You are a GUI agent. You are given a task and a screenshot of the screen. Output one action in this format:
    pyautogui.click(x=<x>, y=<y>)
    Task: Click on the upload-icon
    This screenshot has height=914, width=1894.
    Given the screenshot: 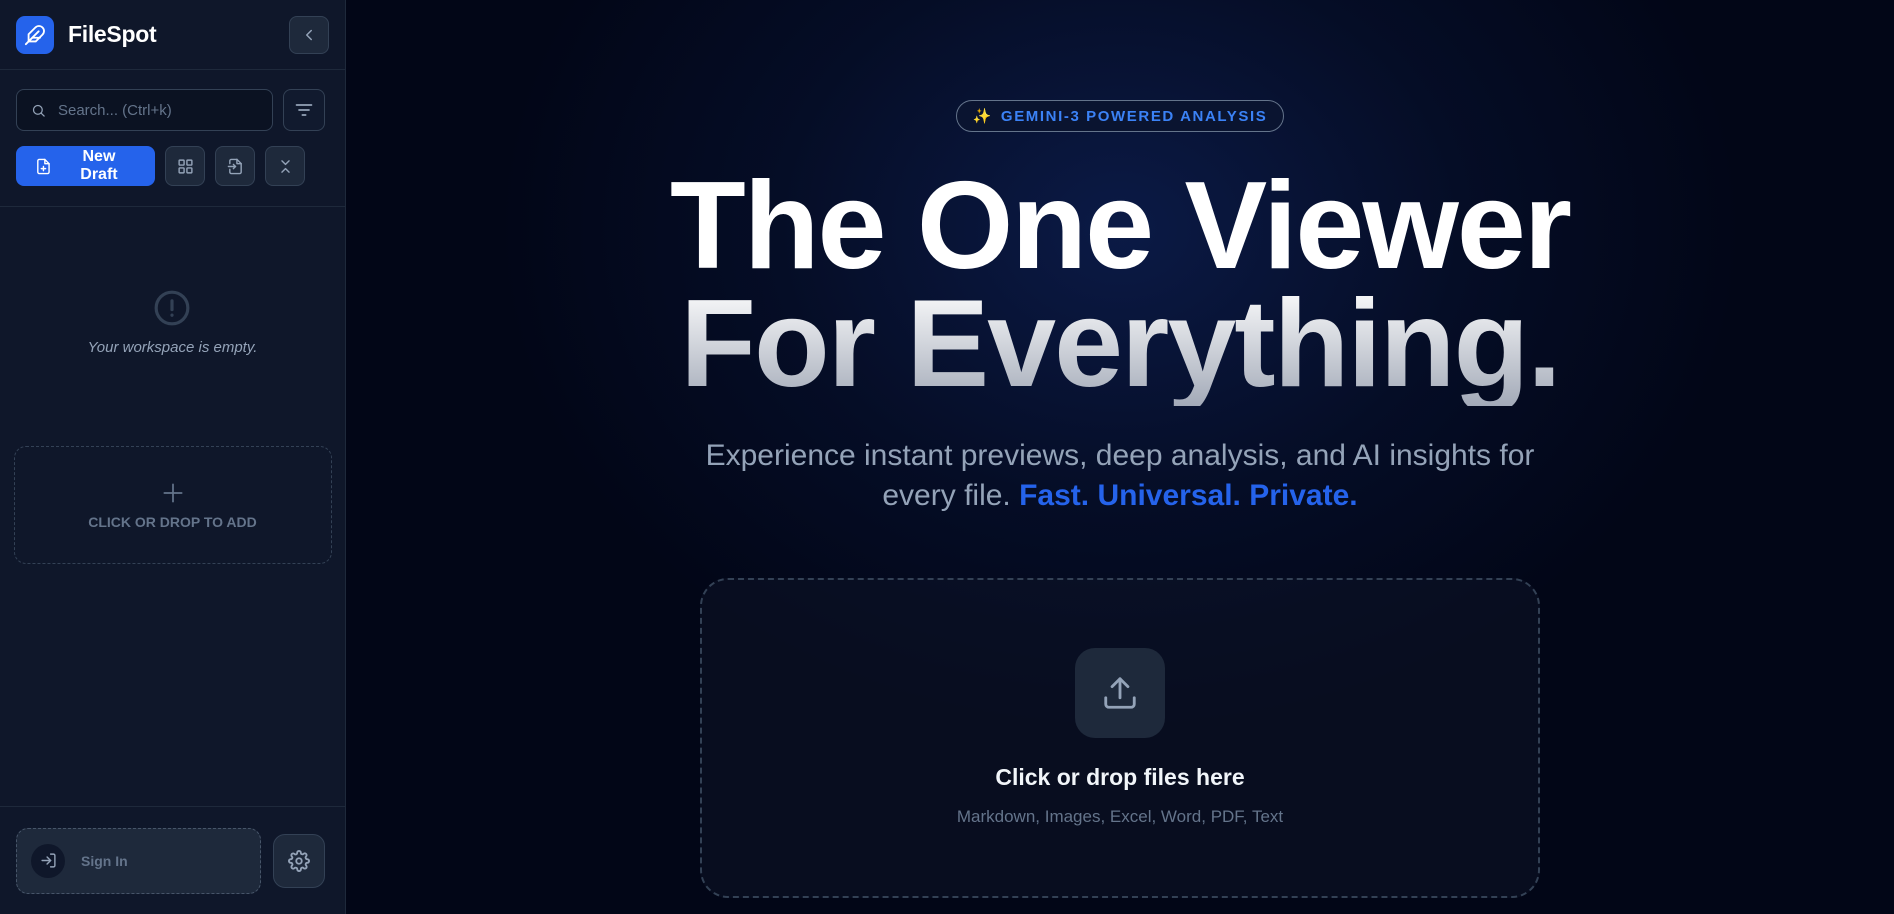 What is the action you would take?
    pyautogui.click(x=1120, y=693)
    